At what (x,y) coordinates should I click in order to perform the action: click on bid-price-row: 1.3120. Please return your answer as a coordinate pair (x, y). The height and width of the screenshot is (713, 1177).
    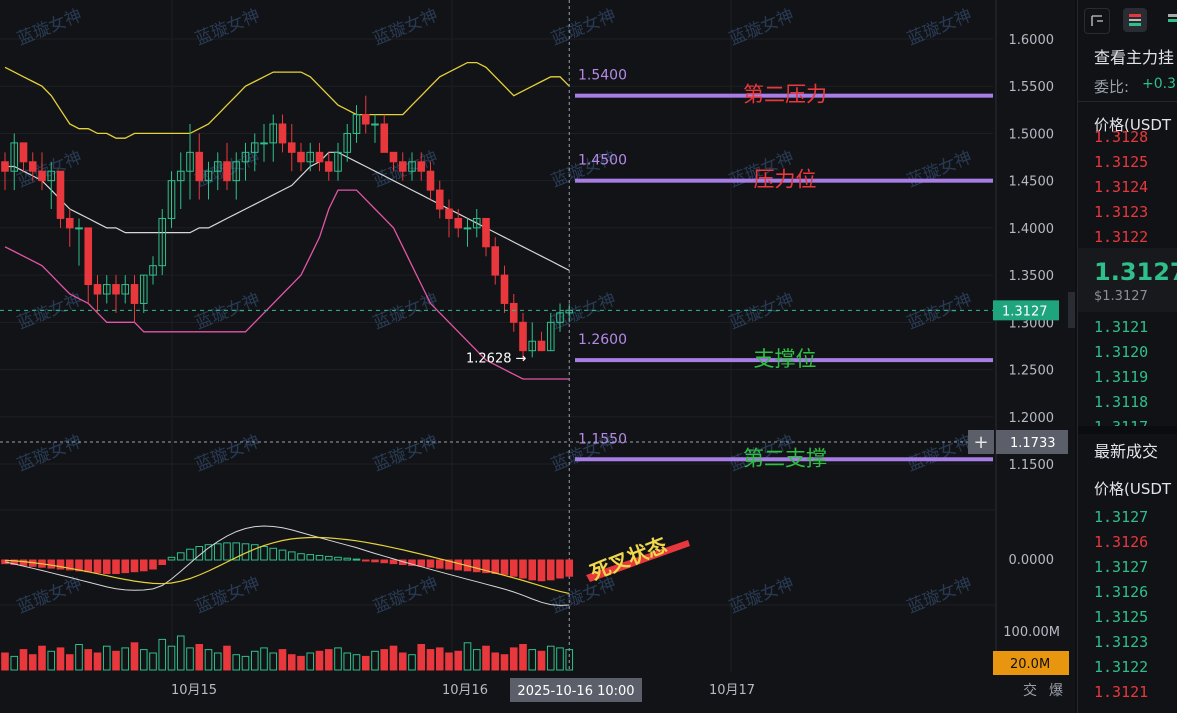
    Looking at the image, I should click on (1121, 352).